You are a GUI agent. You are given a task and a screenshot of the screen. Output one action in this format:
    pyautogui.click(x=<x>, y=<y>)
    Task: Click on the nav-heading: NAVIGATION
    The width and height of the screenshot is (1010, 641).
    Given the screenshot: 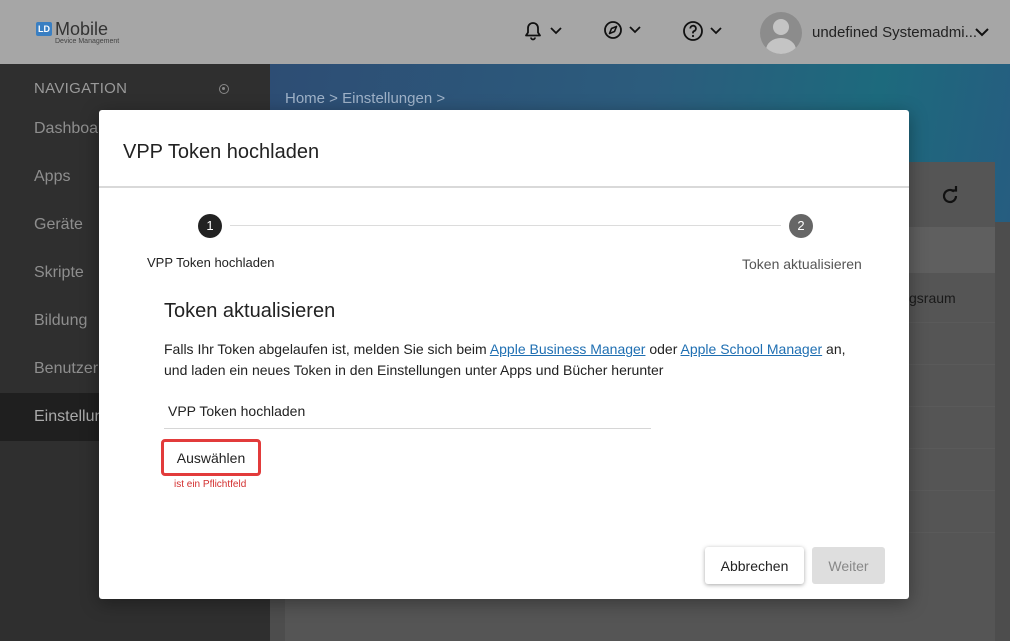 What is the action you would take?
    pyautogui.click(x=81, y=88)
    